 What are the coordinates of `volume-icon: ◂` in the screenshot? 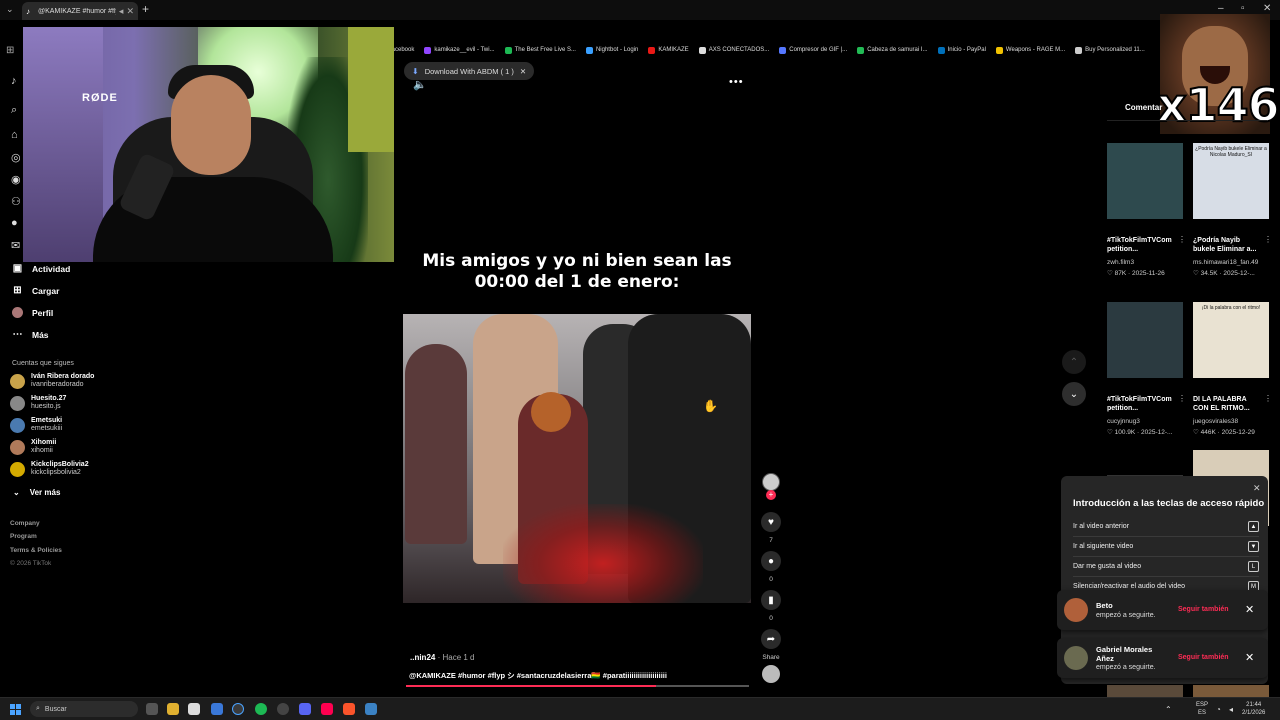 It's located at (1231, 709).